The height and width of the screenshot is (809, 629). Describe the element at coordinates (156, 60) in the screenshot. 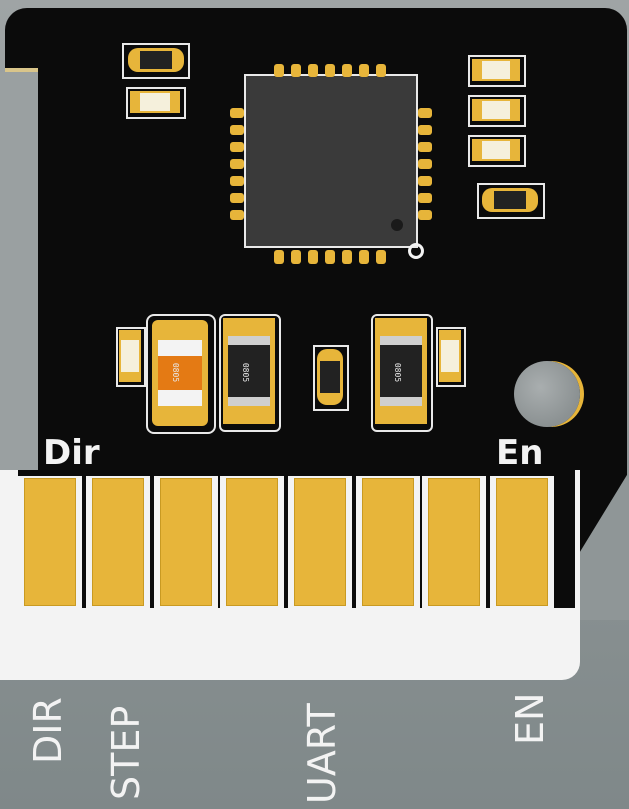

I see `jumper-tl-body` at that location.